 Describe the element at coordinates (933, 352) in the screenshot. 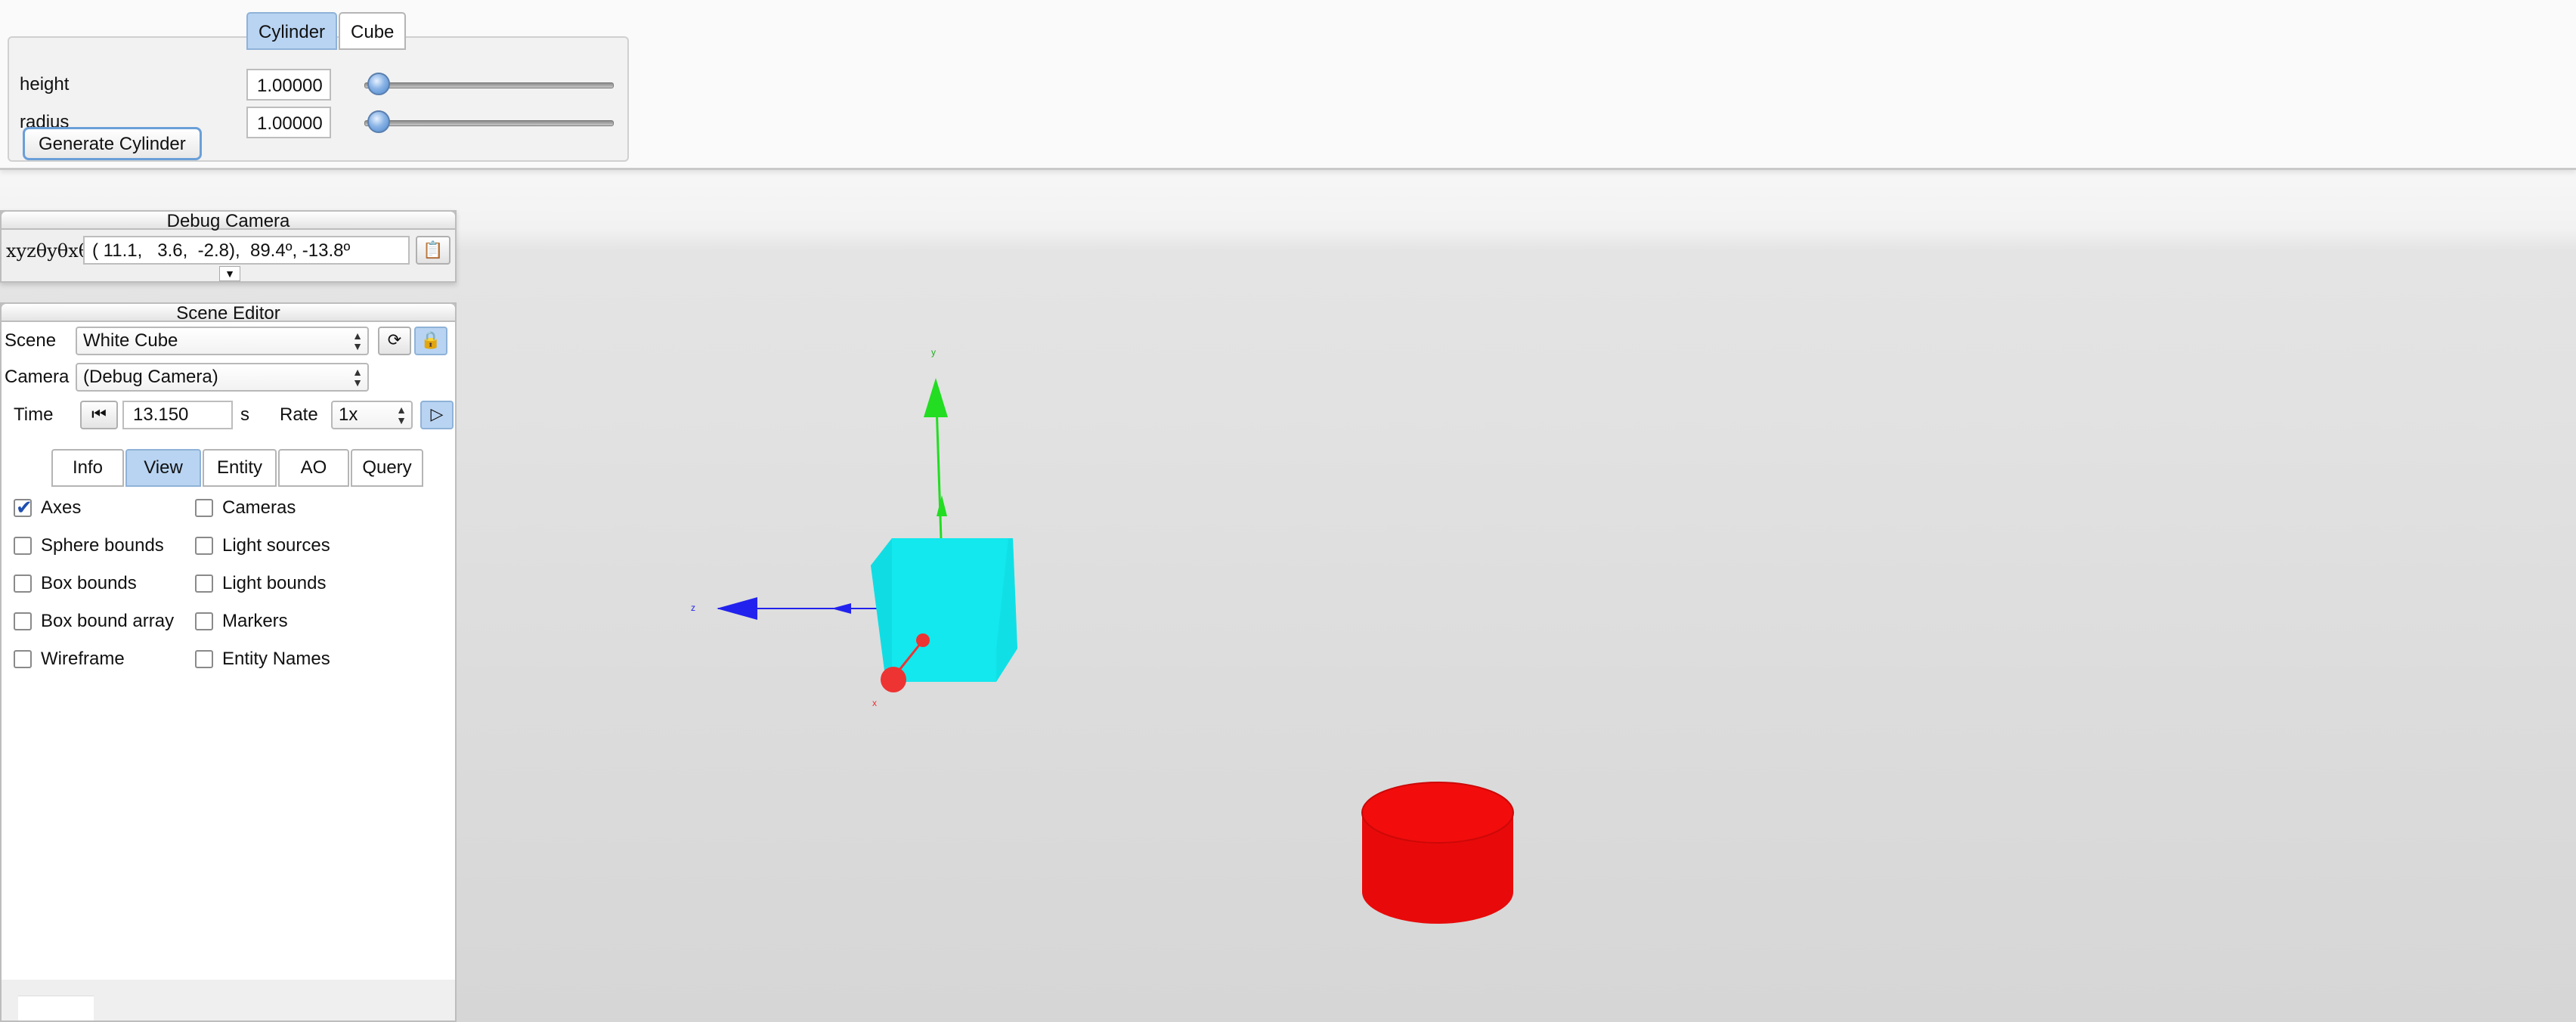

I see `y-axis-label: y` at that location.